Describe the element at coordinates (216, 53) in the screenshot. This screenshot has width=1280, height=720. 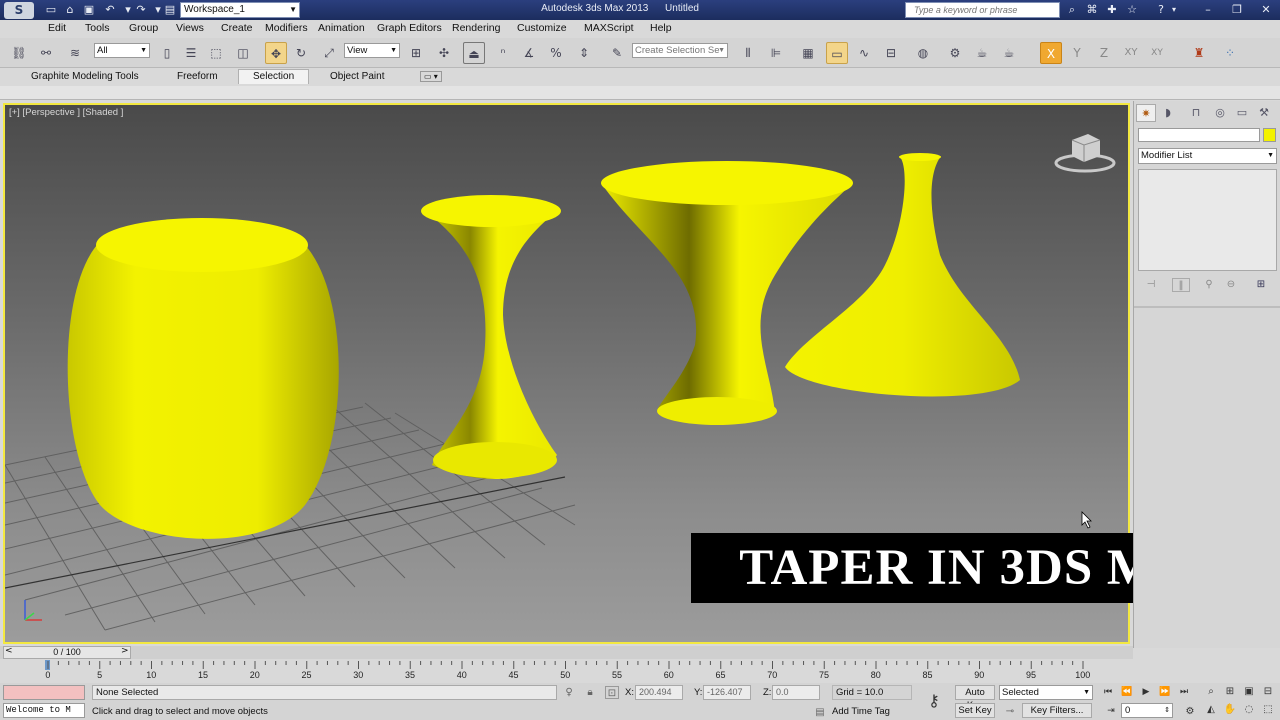
I see `rectangular-selection-icon: ⬚` at that location.